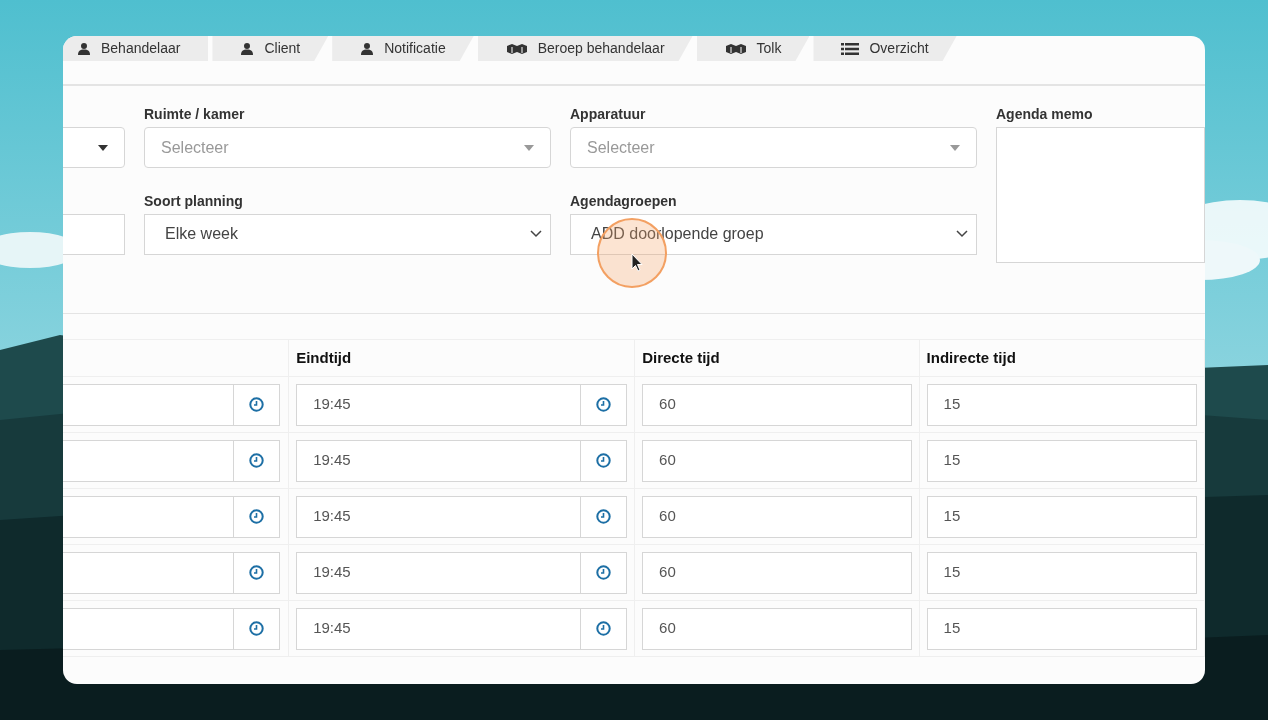 The width and height of the screenshot is (1268, 720). What do you see at coordinates (971, 357) in the screenshot?
I see `column-header: Indirecte tijd` at bounding box center [971, 357].